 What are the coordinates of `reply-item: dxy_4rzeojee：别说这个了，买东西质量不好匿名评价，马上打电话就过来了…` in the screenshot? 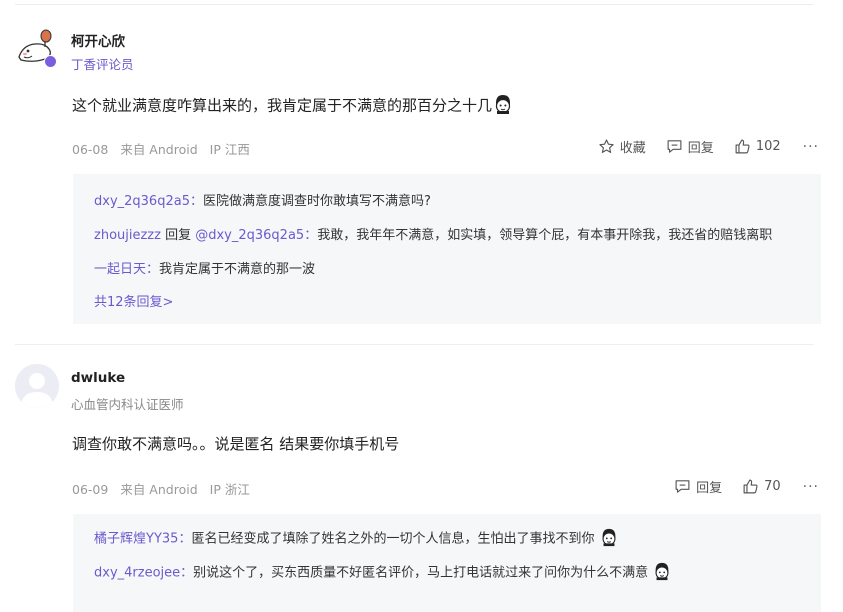 It's located at (383, 573).